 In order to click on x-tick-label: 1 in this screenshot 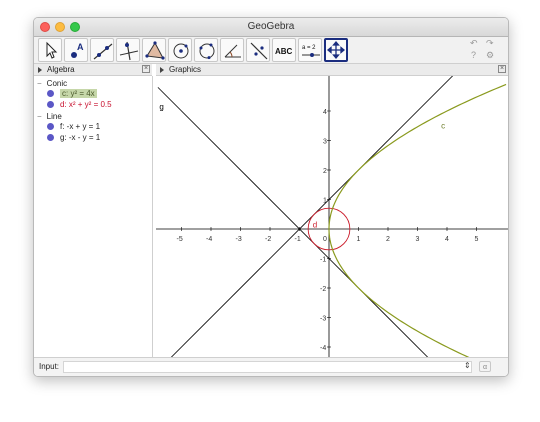, I will do `click(359, 239)`.